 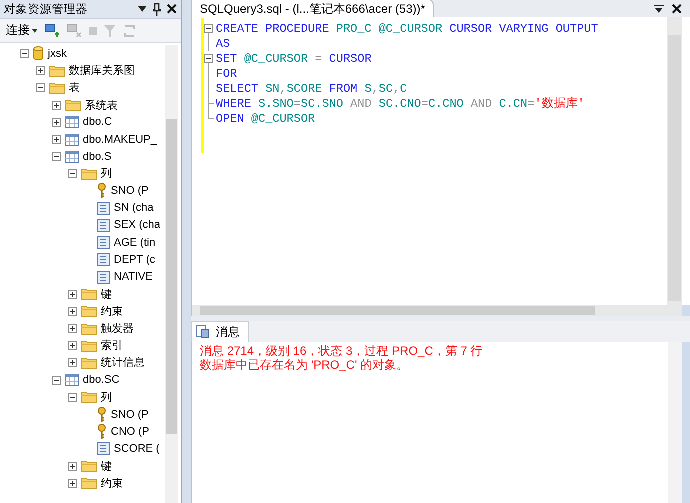 I want to click on tree-item: 数据库关系图, so click(x=102, y=70).